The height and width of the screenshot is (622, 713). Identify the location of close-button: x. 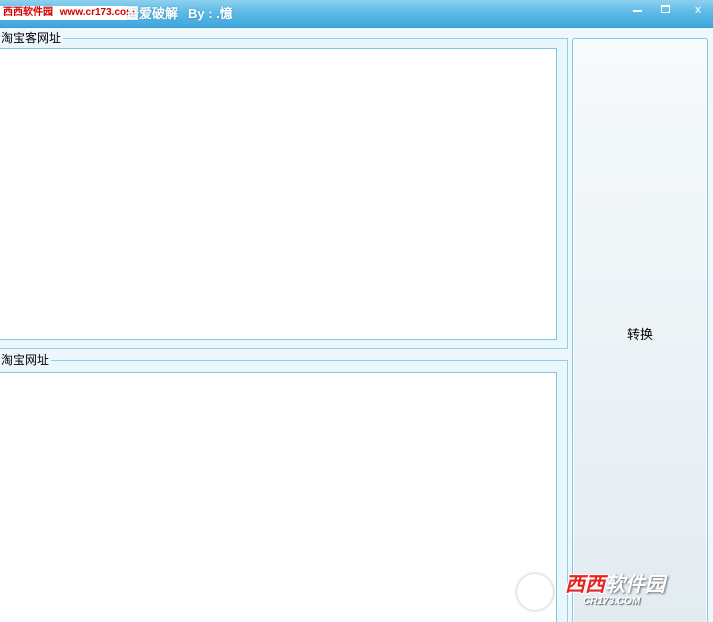
(698, 9).